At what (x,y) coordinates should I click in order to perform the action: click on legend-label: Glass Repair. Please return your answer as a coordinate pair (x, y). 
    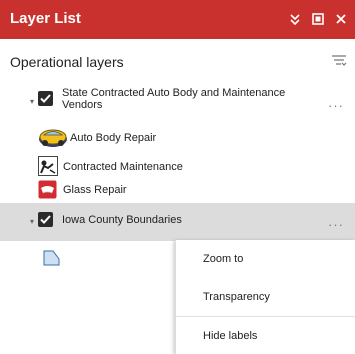
    Looking at the image, I should click on (95, 190).